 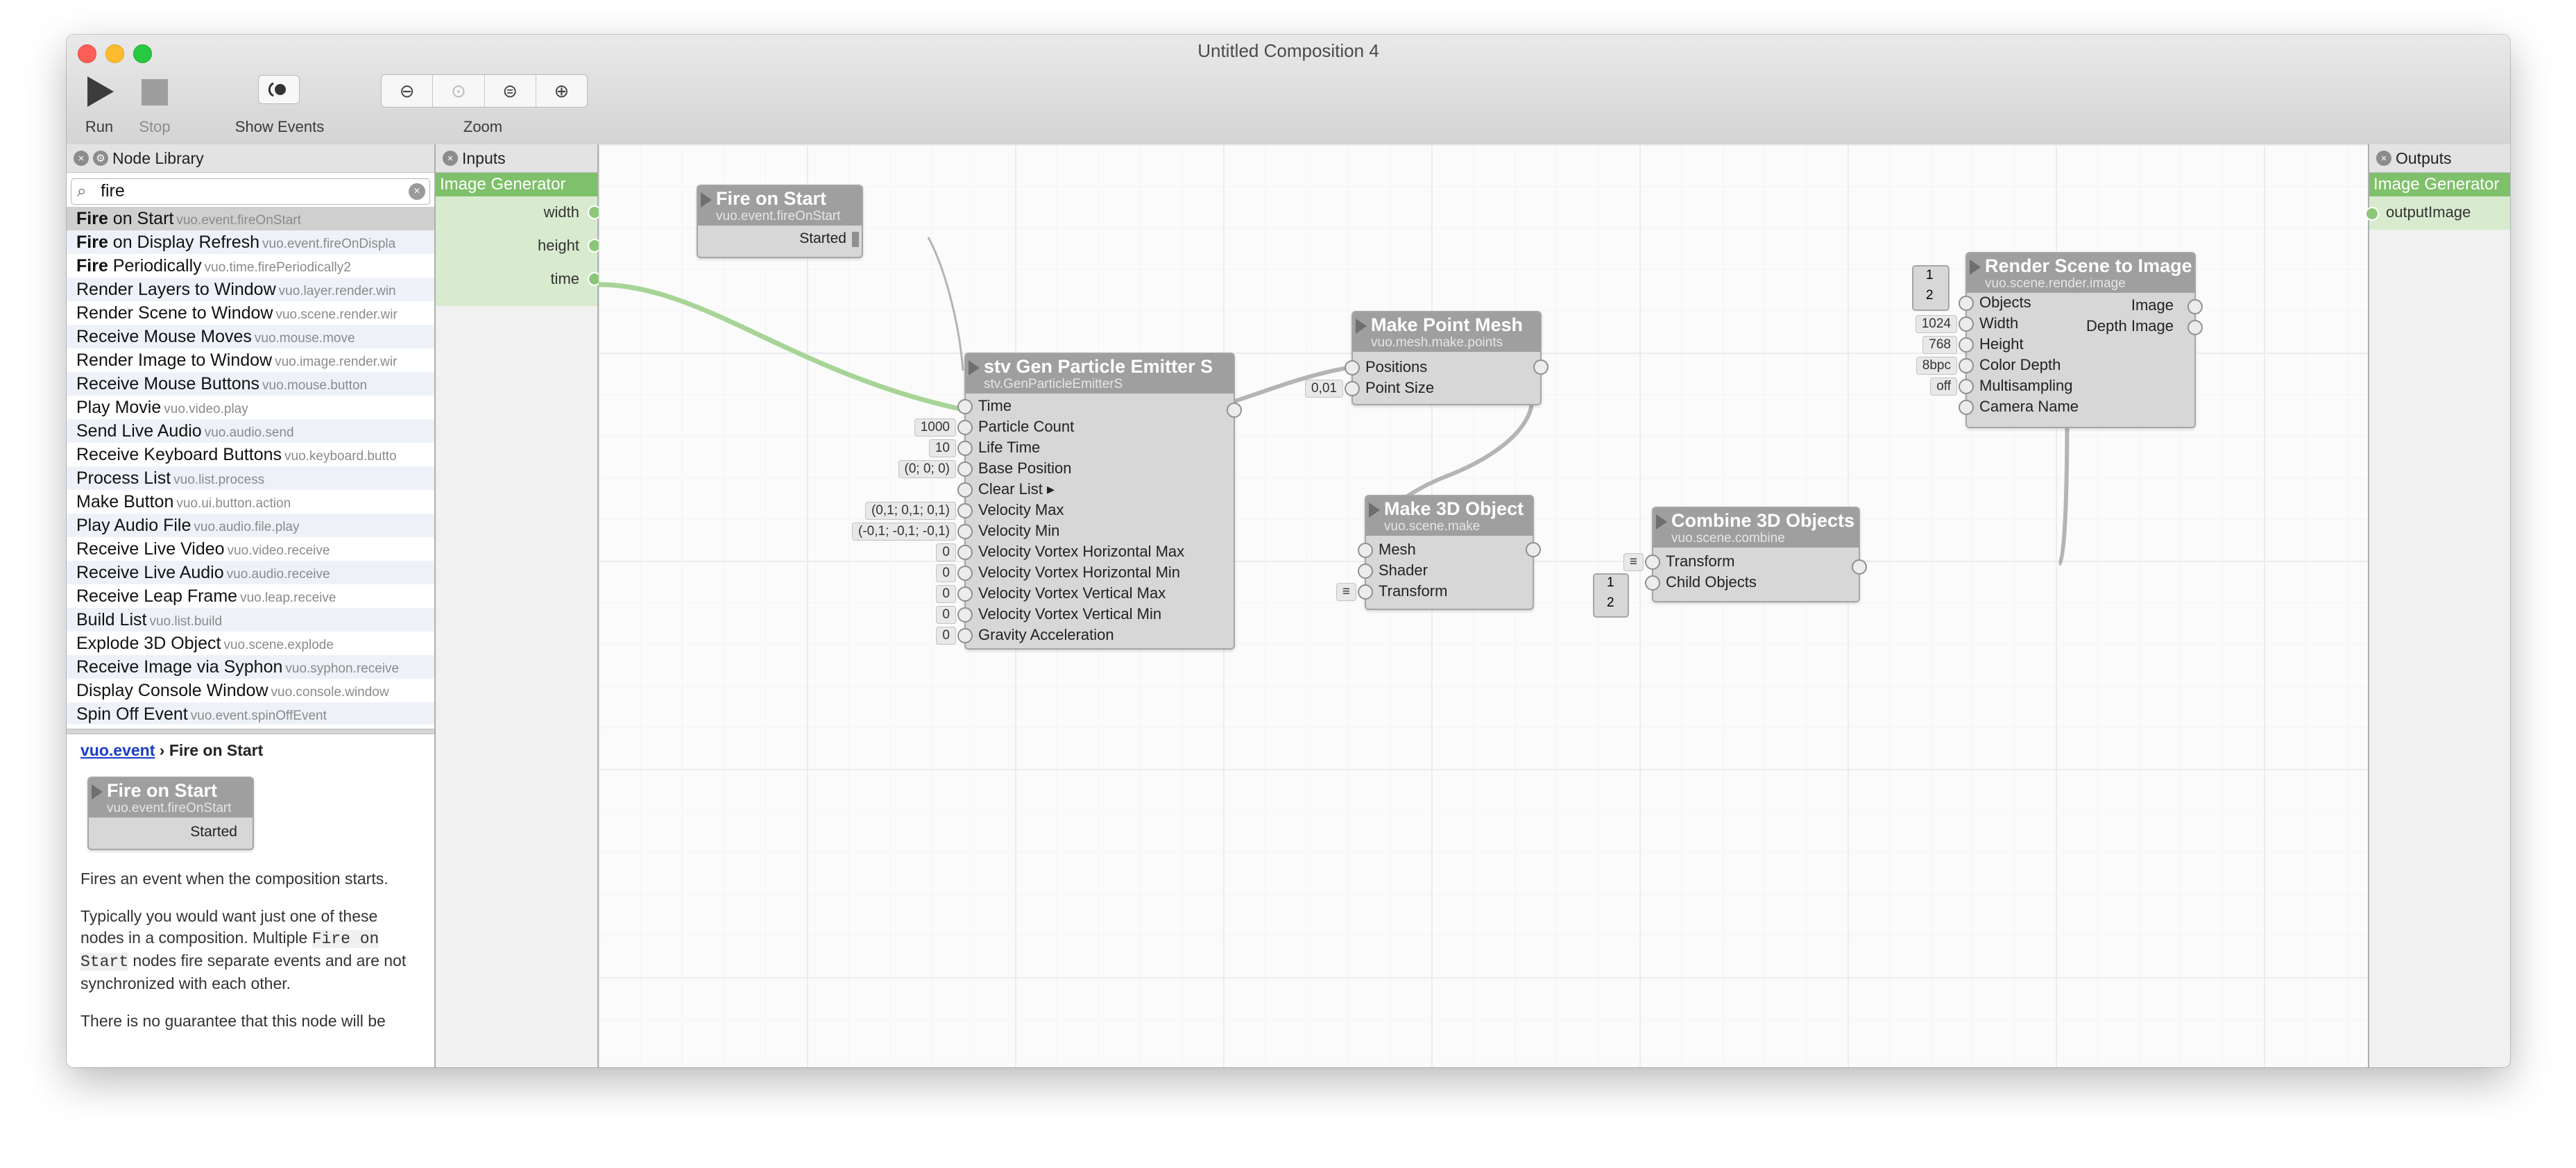 I want to click on port-combined-output-dot, so click(x=1859, y=567).